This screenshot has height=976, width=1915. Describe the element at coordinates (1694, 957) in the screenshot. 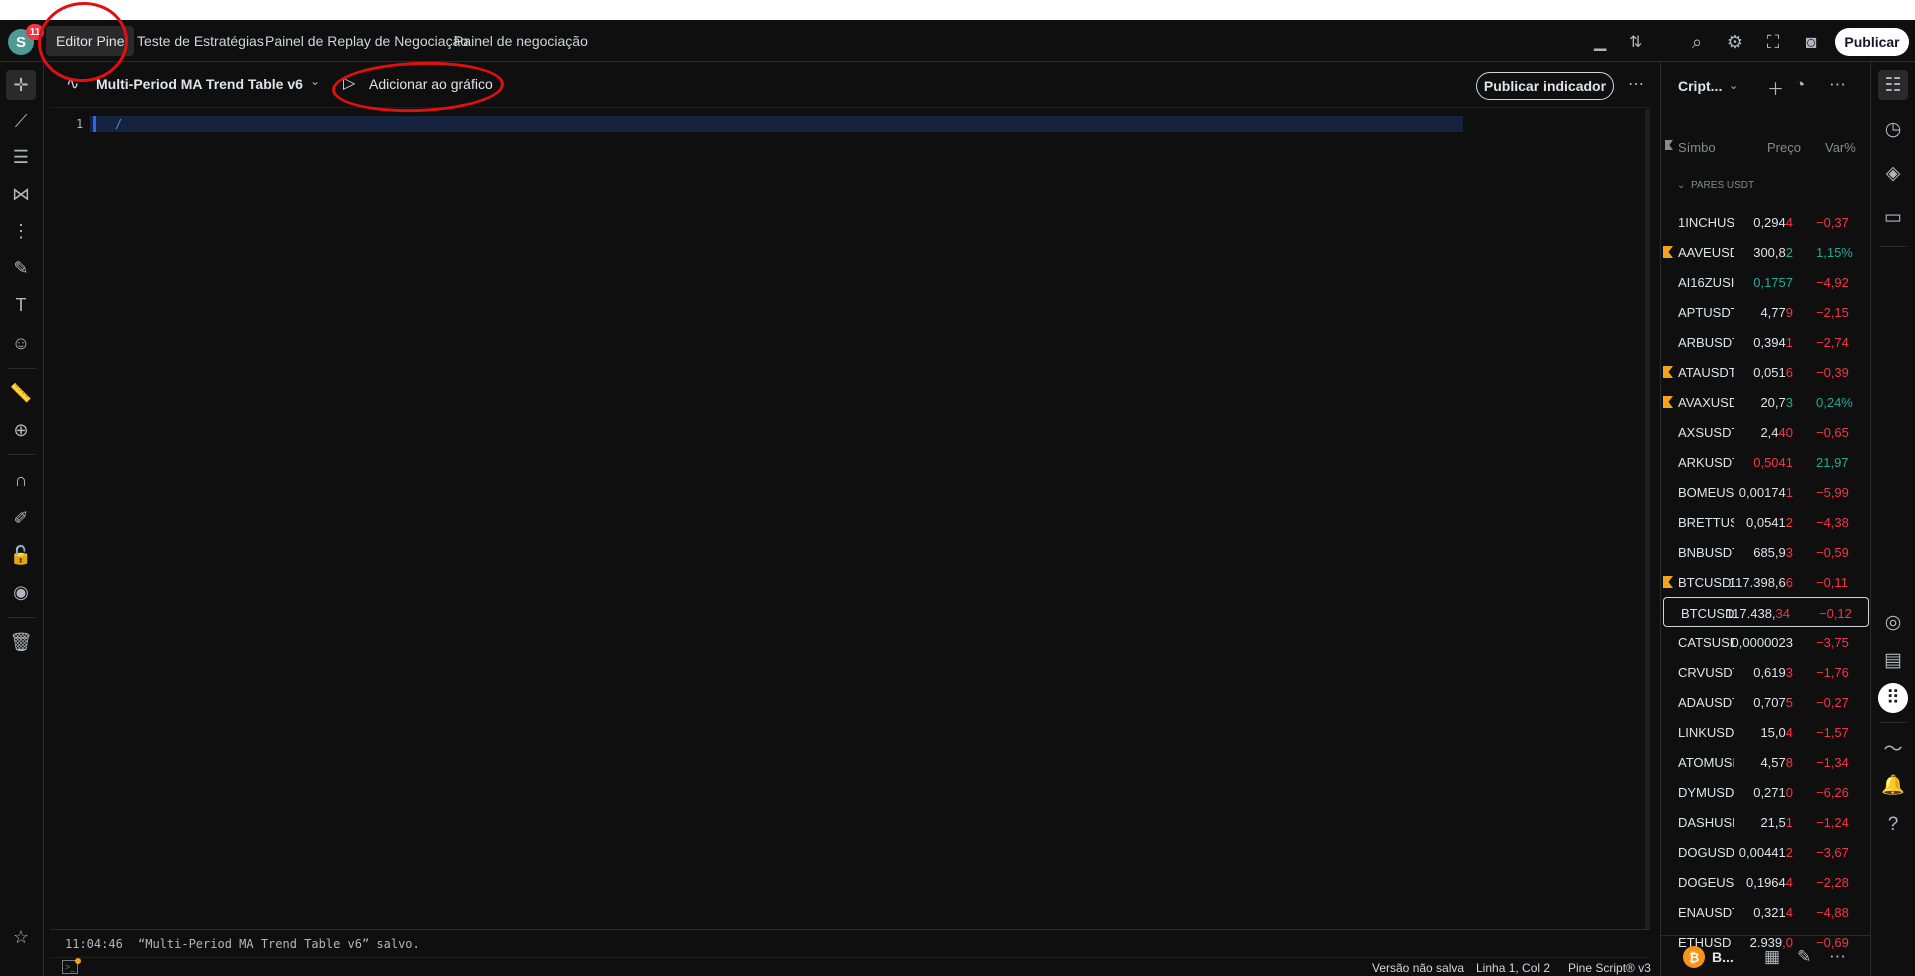

I see `bitcoin-icon: ₿` at that location.